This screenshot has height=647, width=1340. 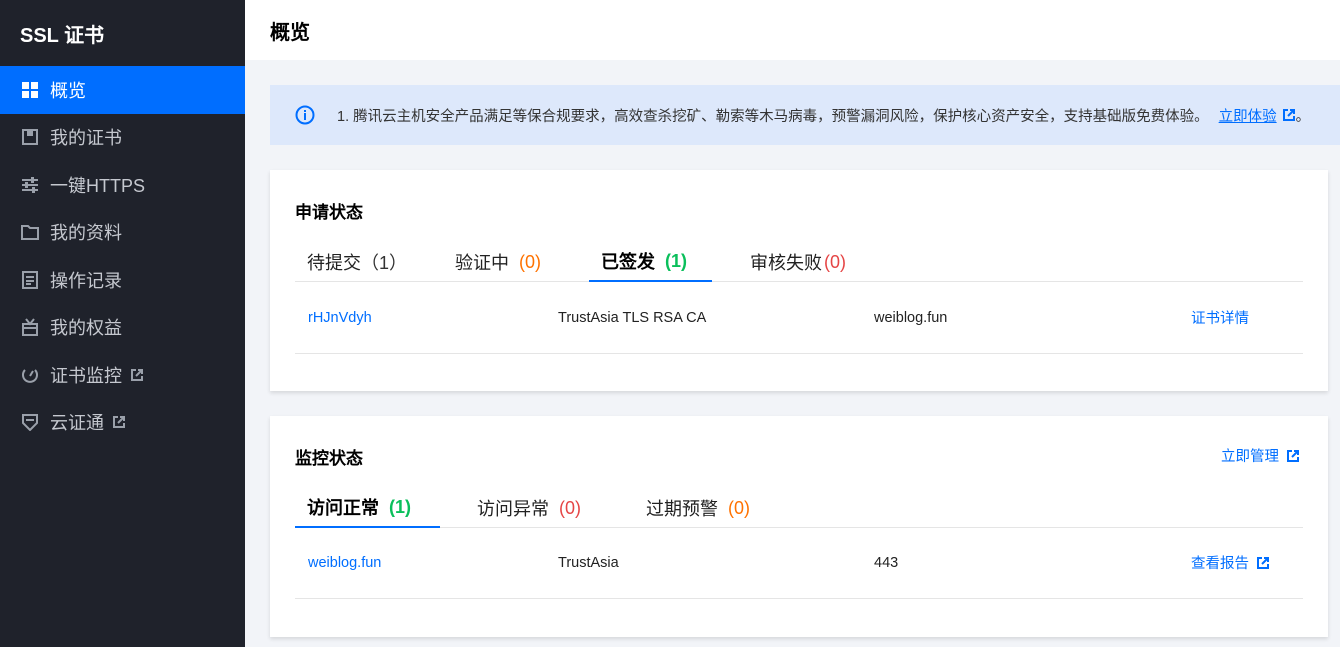 I want to click on manage-now-label: 立即管理, so click(x=1250, y=457).